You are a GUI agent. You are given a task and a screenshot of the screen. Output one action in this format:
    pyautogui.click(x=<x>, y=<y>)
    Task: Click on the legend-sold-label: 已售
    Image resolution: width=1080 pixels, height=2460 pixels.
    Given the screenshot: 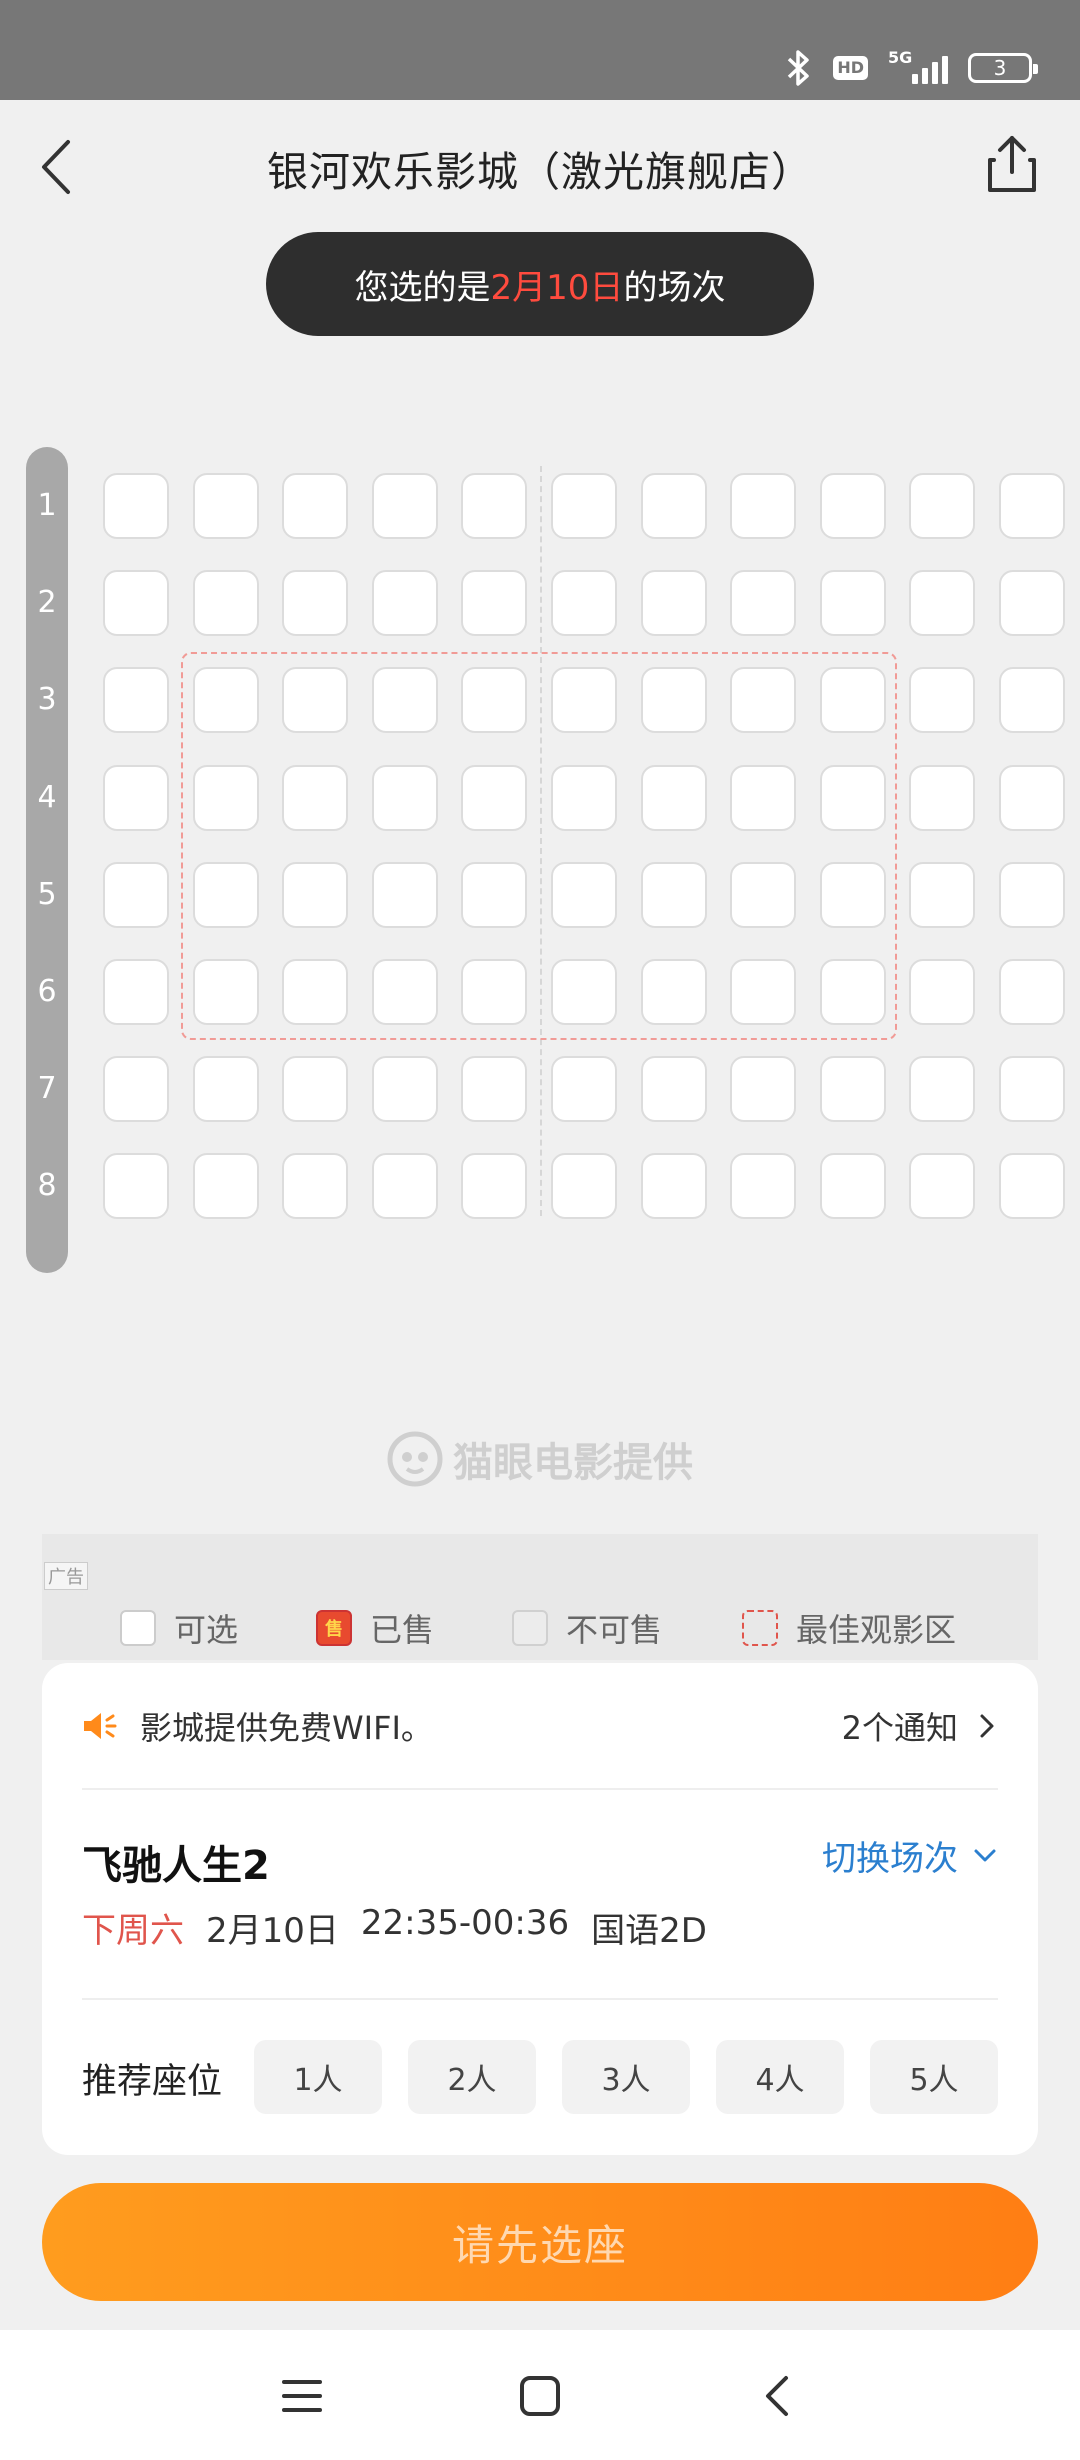 What is the action you would take?
    pyautogui.click(x=402, y=1630)
    